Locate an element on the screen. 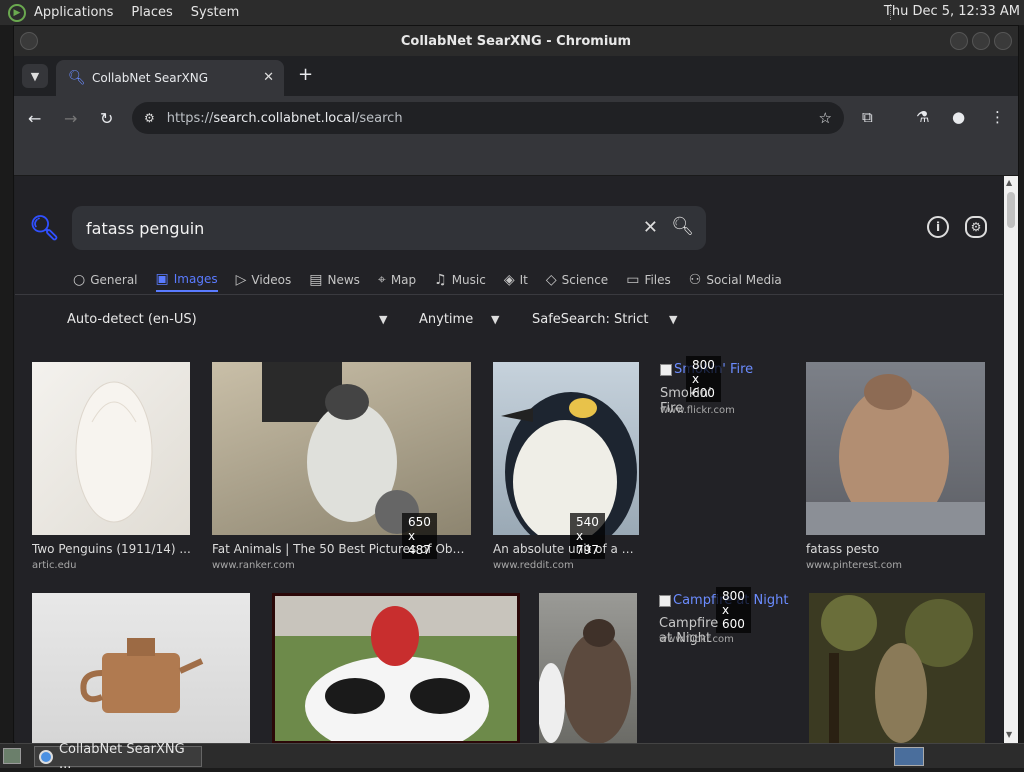 Image resolution: width=1024 pixels, height=772 pixels. distro-logo-icon: ▶ is located at coordinates (17, 12).